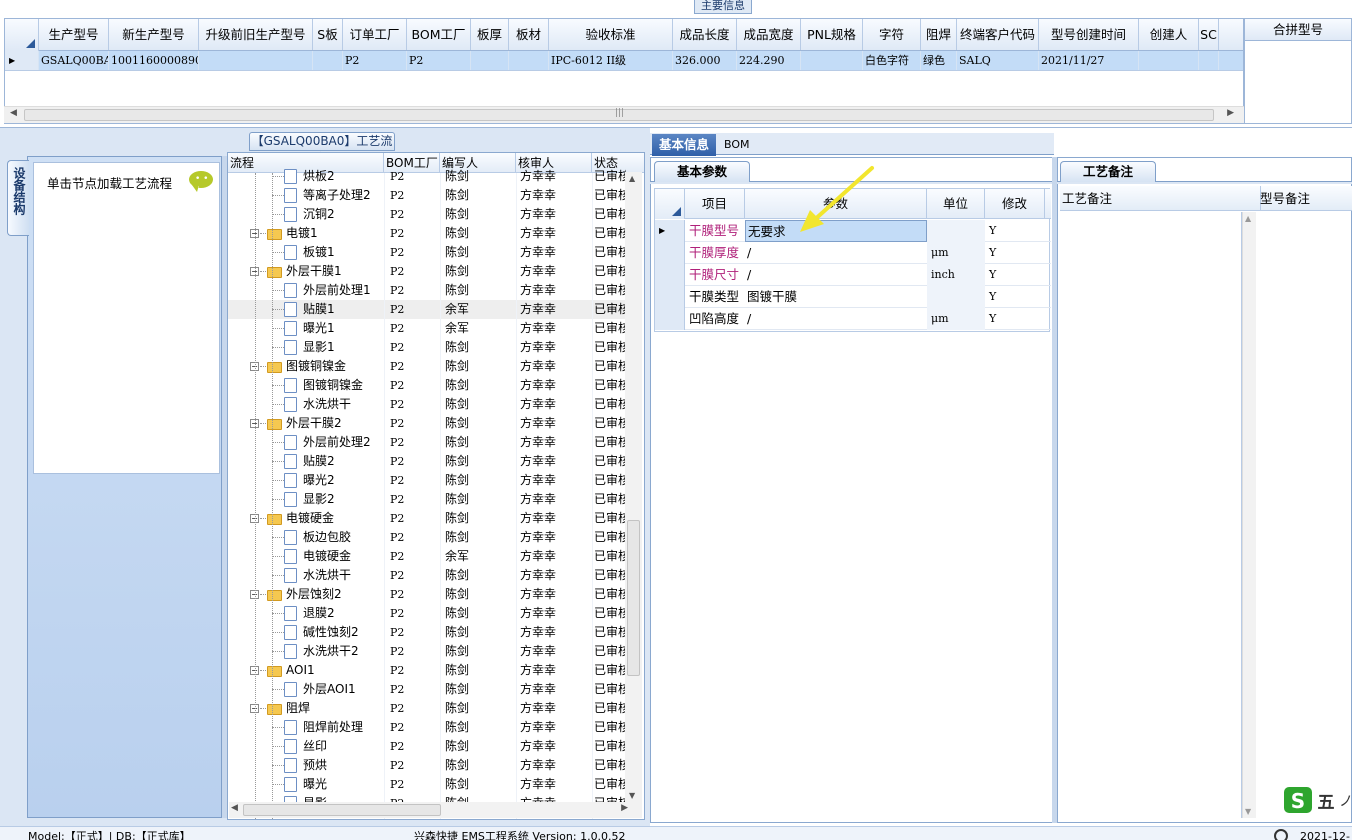 Image resolution: width=1352 pixels, height=840 pixels. Describe the element at coordinates (428, 347) in the screenshot. I see `tree-row: 显影1 P2 陈剑 方幸幸 已审核` at that location.